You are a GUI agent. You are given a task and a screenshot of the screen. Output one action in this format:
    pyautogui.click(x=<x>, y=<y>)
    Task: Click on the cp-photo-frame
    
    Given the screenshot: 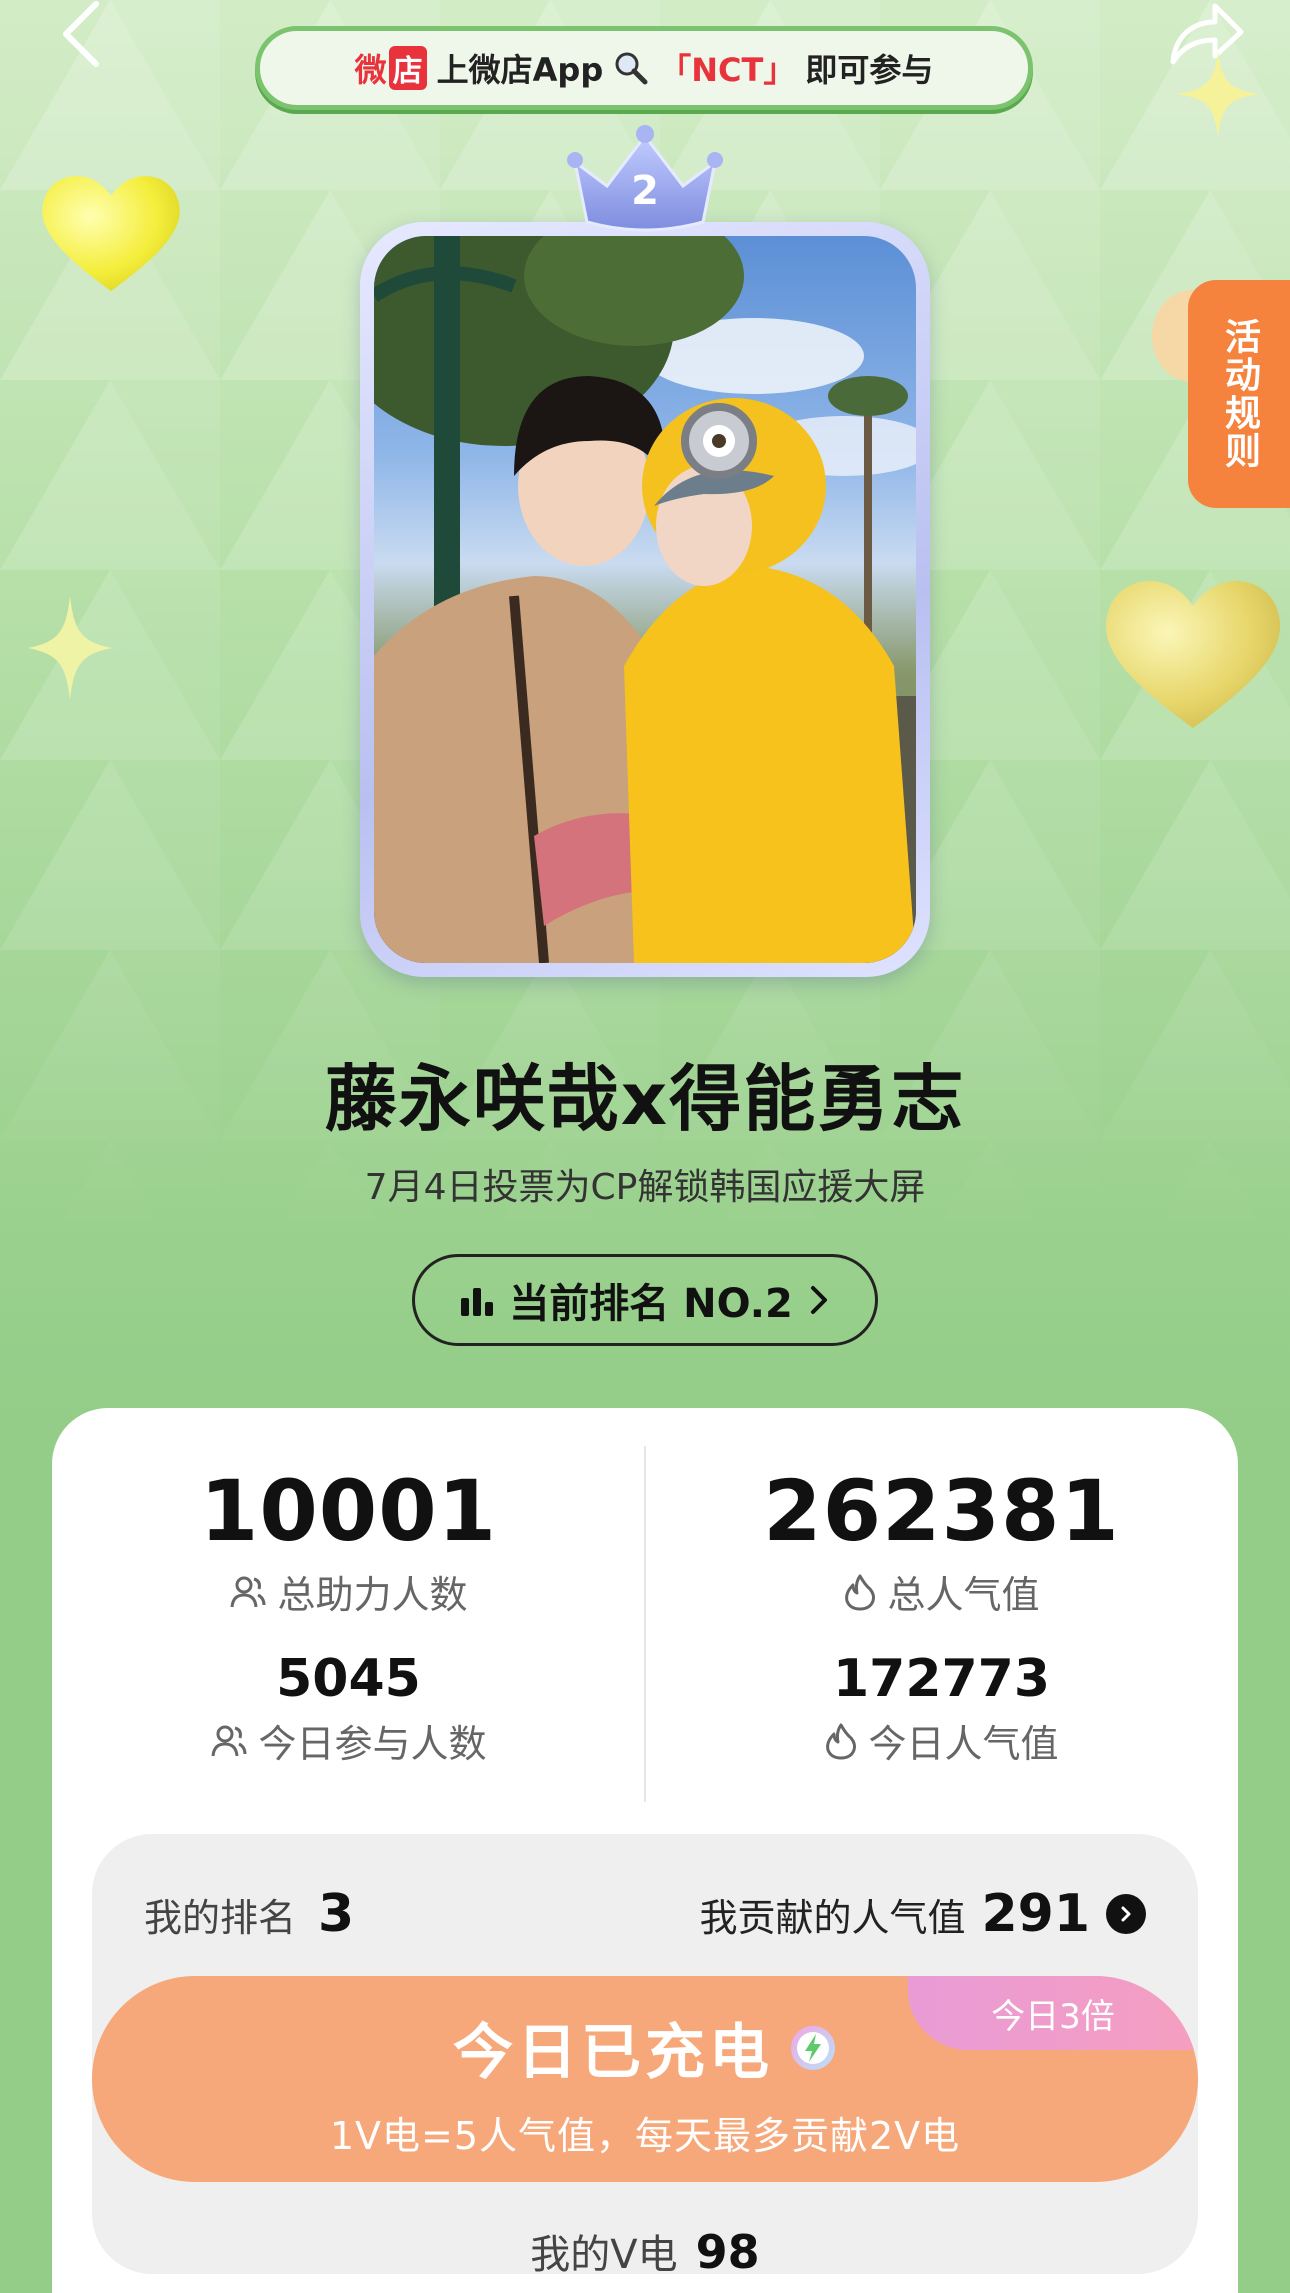 What is the action you would take?
    pyautogui.click(x=645, y=599)
    